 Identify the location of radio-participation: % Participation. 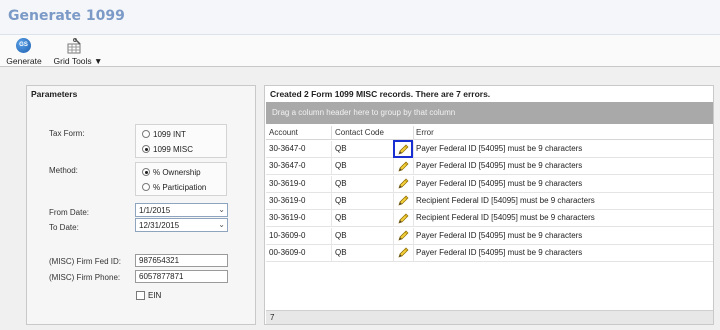
(174, 187).